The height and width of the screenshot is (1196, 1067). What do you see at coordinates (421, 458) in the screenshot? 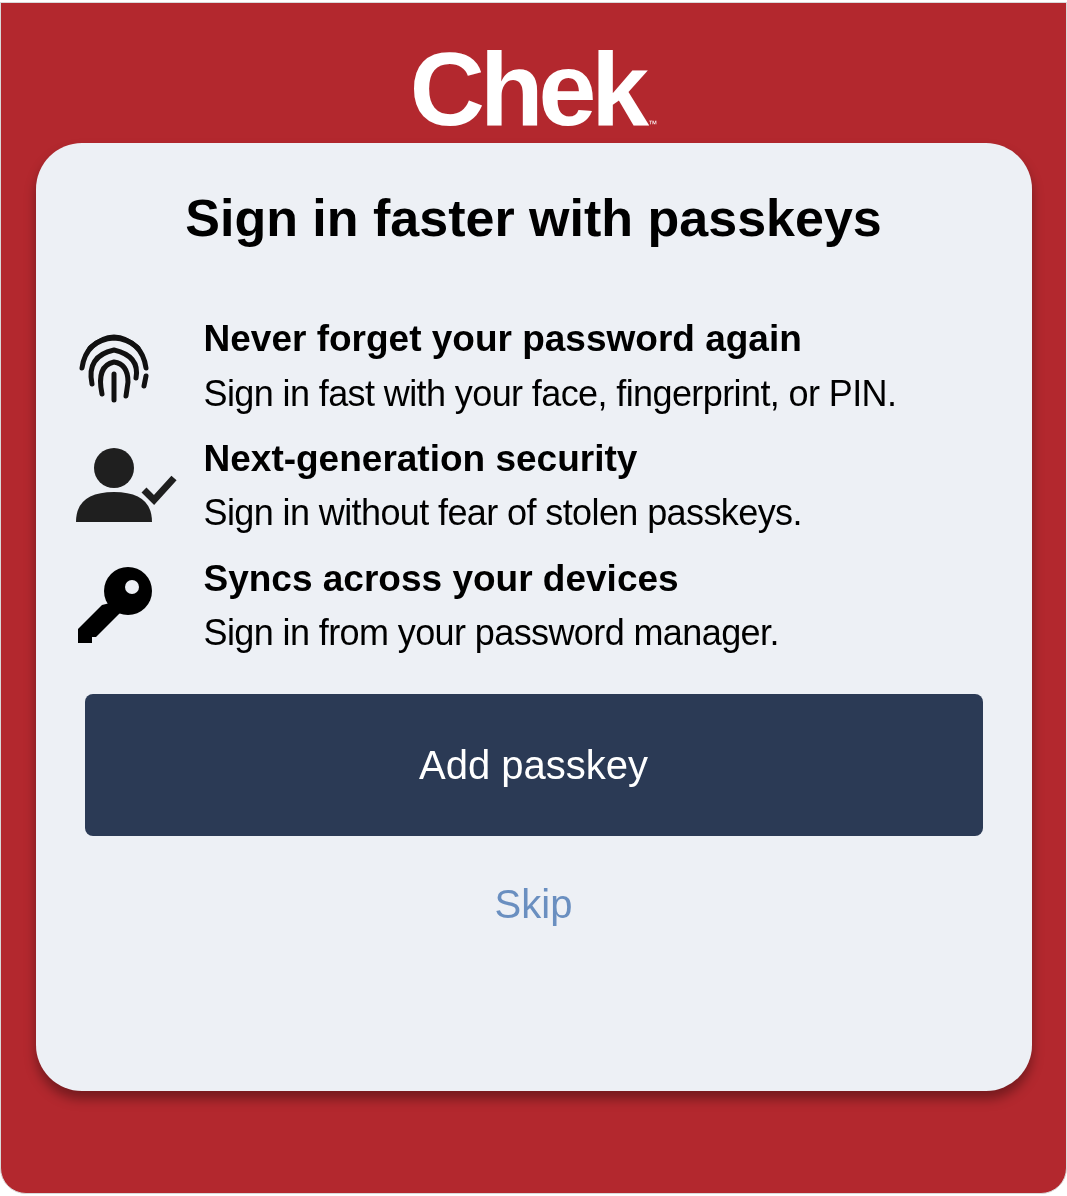
I see `feature-heading: Next-generation security` at bounding box center [421, 458].